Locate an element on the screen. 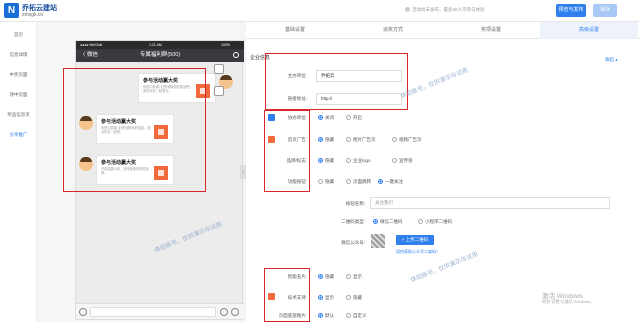  wechat-label: 微信公众号: is located at coordinates (353, 242).